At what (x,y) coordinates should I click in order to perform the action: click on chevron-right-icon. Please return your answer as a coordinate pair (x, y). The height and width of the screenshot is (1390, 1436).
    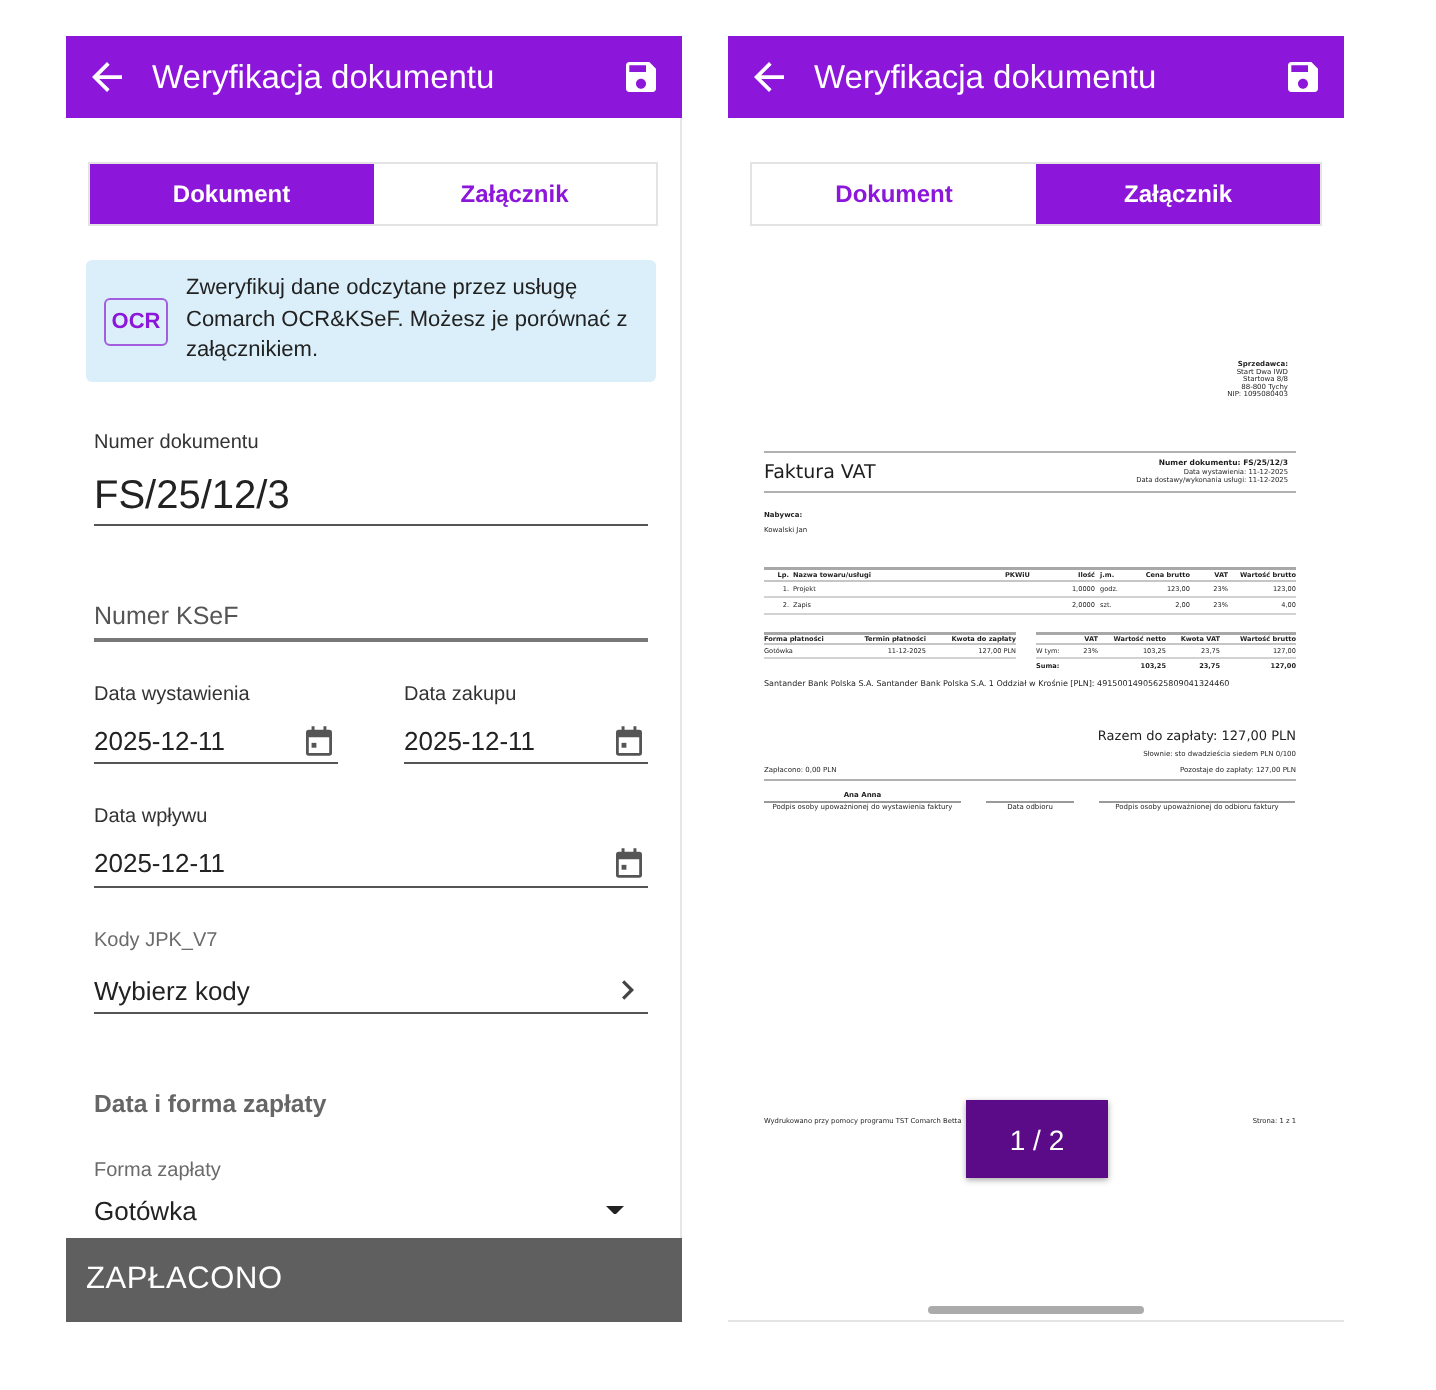
    Looking at the image, I should click on (628, 990).